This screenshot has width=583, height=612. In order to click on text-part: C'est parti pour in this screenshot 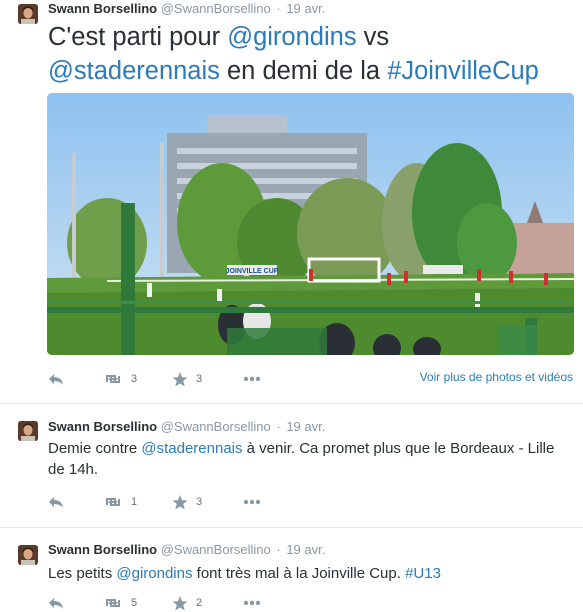, I will do `click(138, 37)`.